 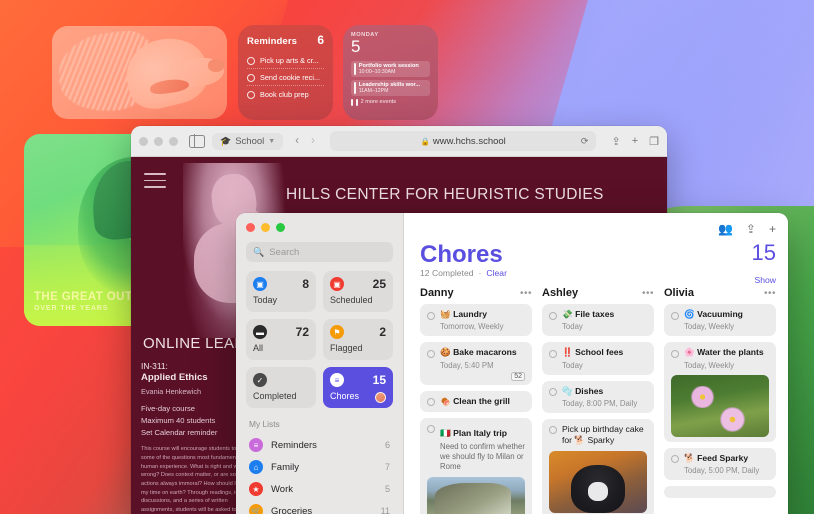 What do you see at coordinates (285, 94) in the screenshot?
I see `reminders-widget-item: Book club prep` at bounding box center [285, 94].